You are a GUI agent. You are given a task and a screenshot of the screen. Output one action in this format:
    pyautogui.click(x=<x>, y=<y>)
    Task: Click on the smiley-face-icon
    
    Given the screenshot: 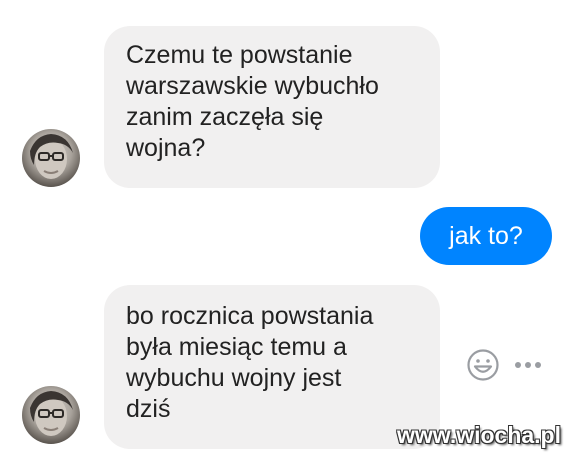 What is the action you would take?
    pyautogui.click(x=483, y=365)
    